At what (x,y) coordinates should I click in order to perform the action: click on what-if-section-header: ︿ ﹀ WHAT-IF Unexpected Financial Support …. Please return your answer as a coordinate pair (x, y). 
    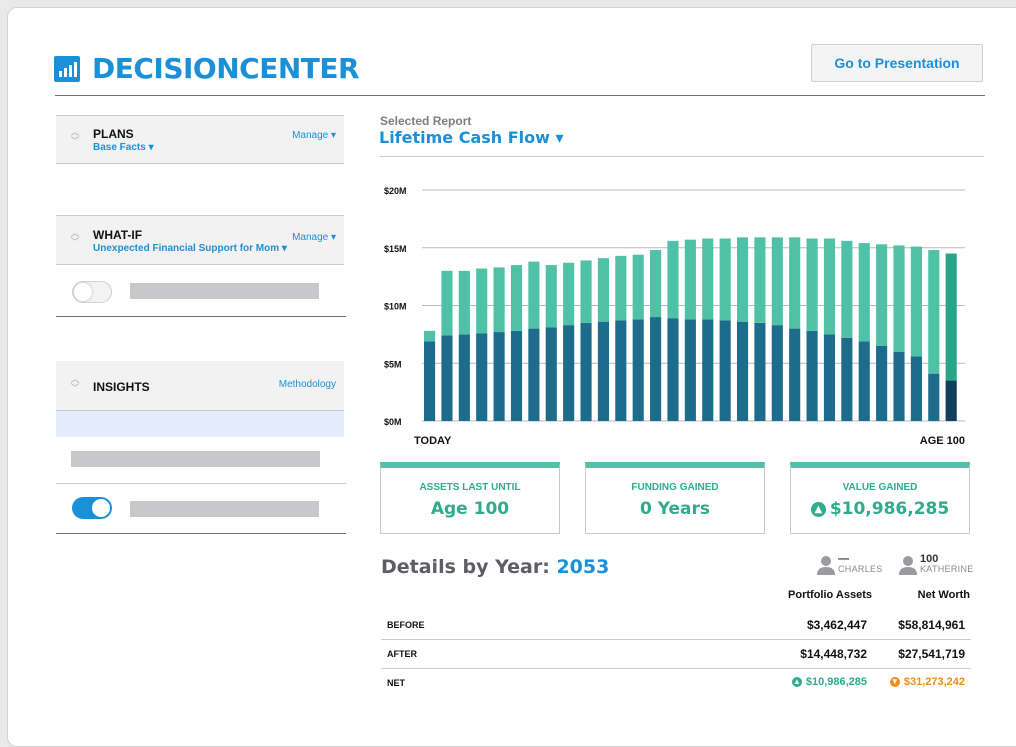
    Looking at the image, I should click on (200, 240).